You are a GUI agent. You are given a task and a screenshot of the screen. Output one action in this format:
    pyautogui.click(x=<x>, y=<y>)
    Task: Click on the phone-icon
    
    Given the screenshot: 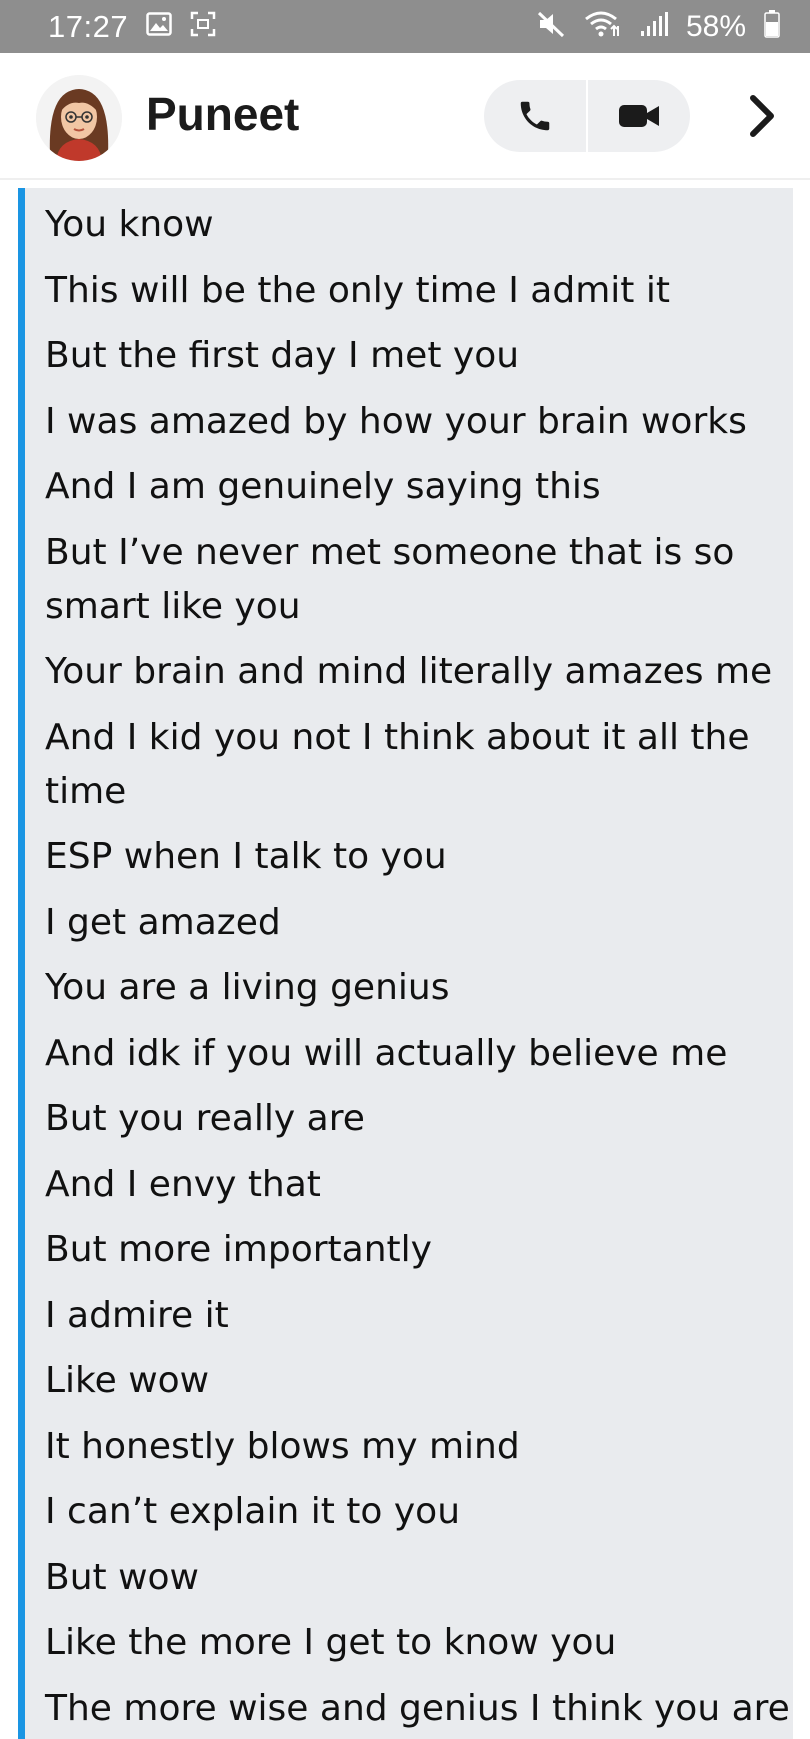 What is the action you would take?
    pyautogui.click(x=534, y=116)
    